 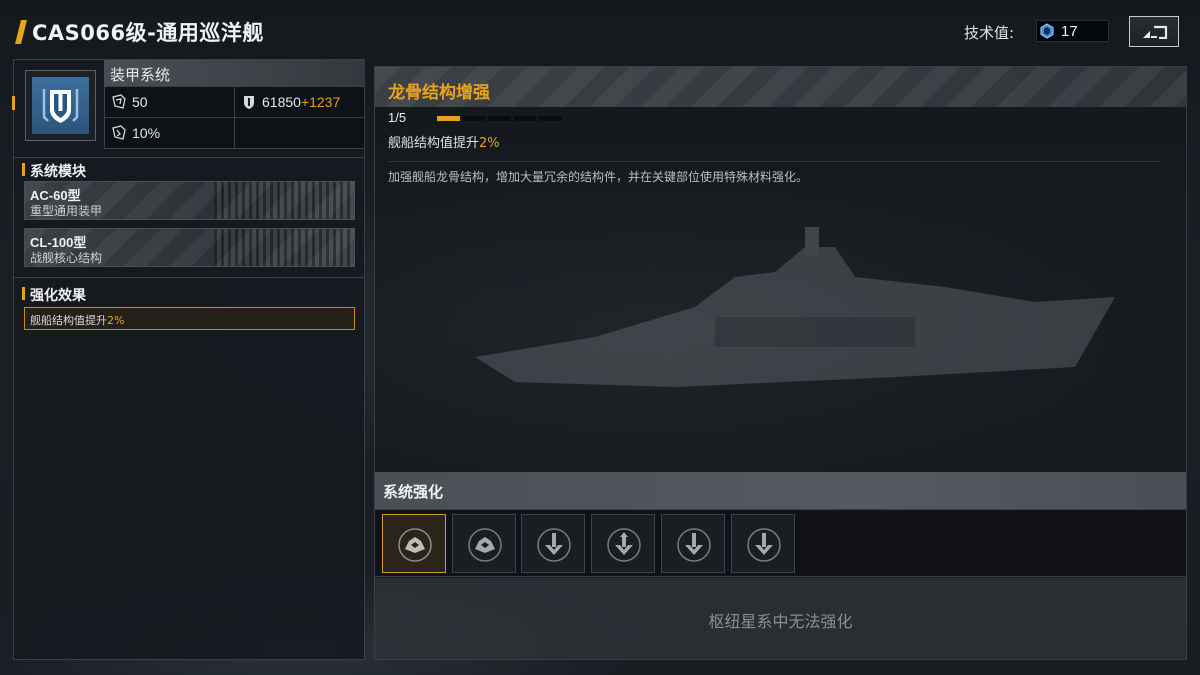 I want to click on detail-title: 龙骨结构增强, so click(x=439, y=93).